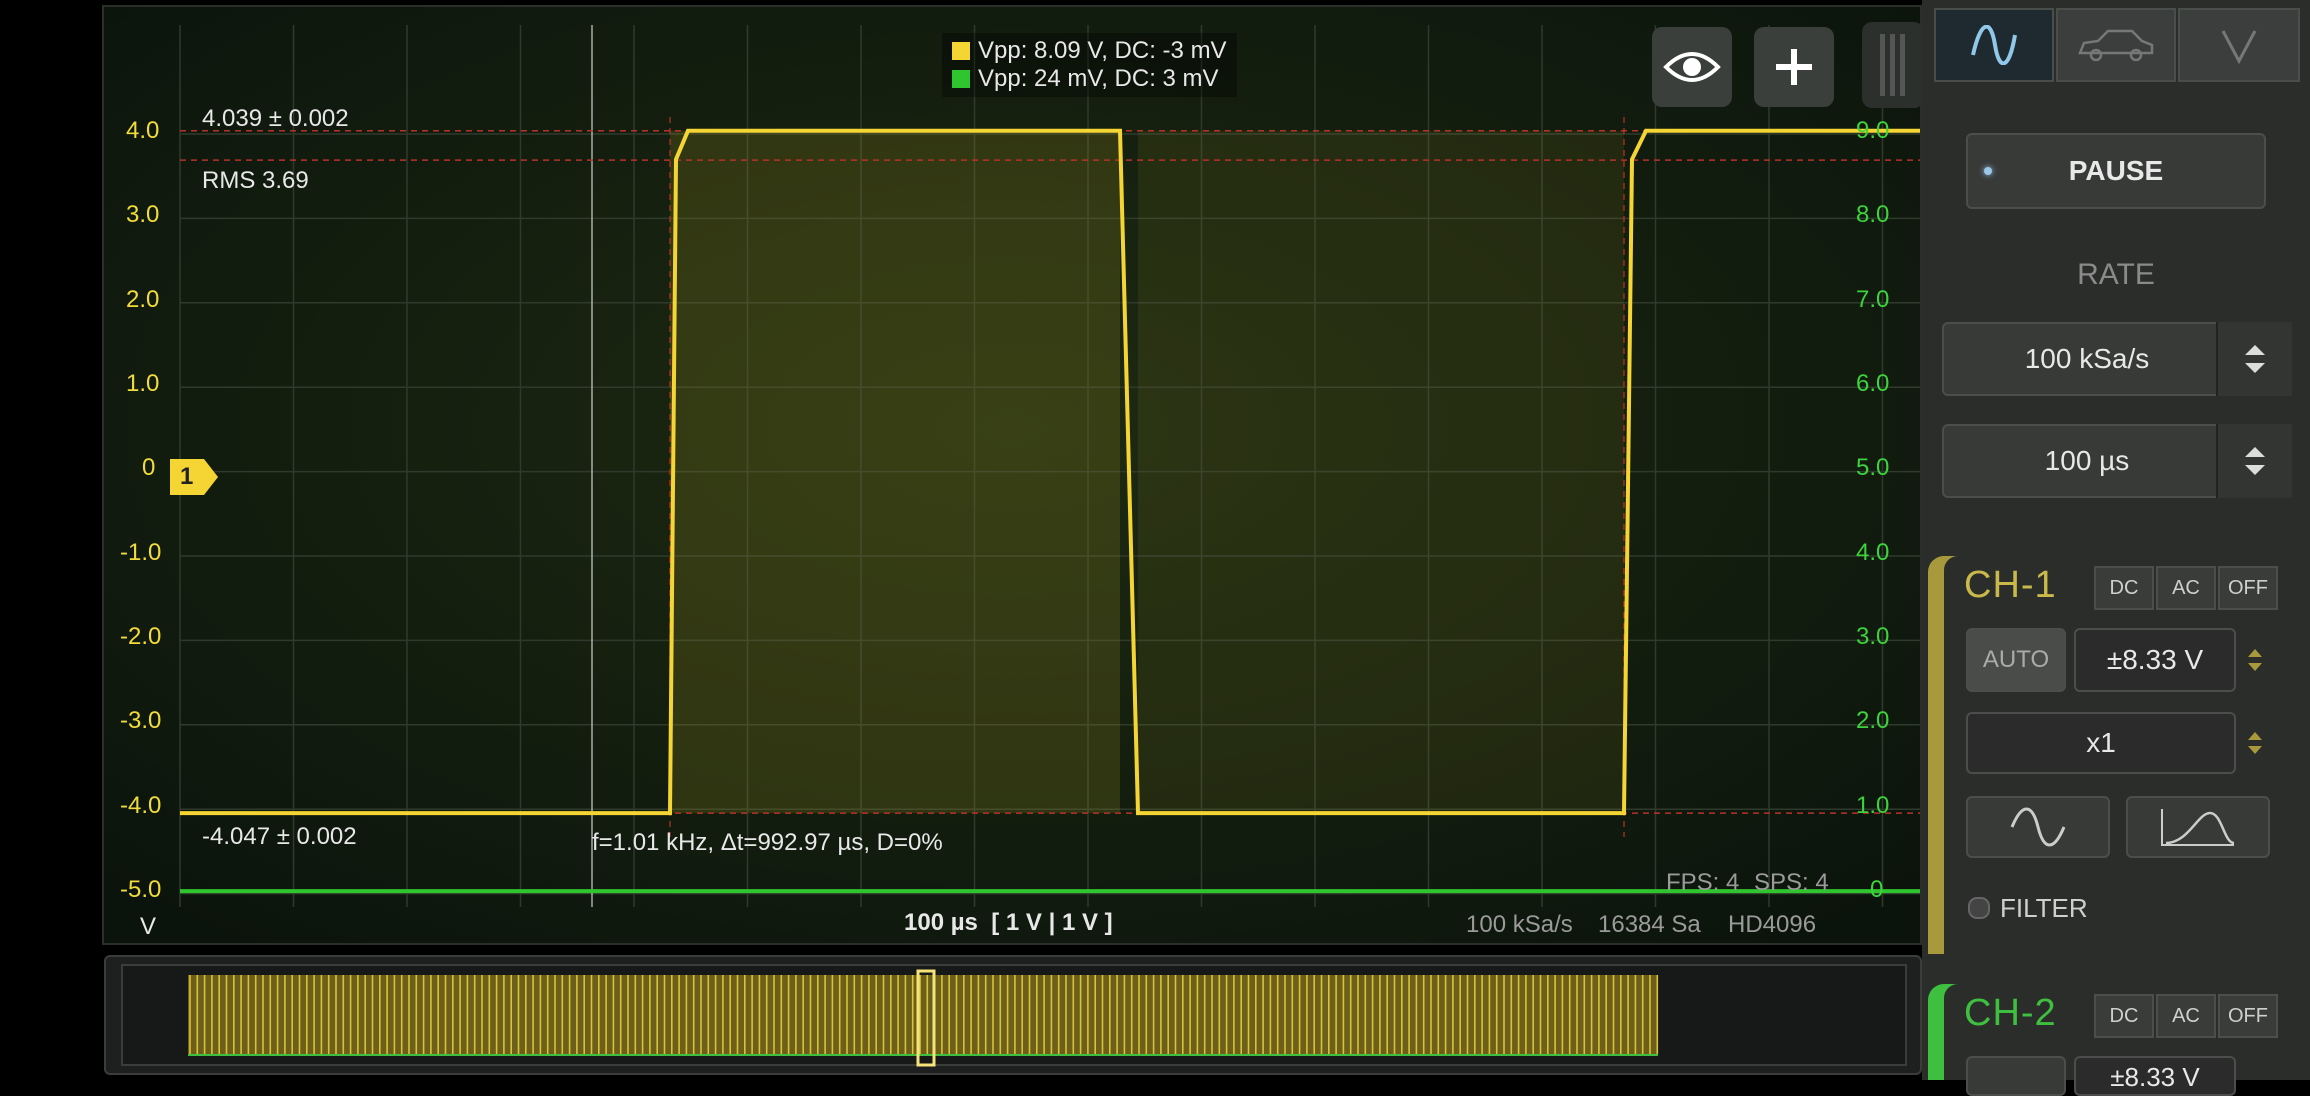 This screenshot has height=1096, width=2310. I want to click on tab-automotive, so click(2116, 45).